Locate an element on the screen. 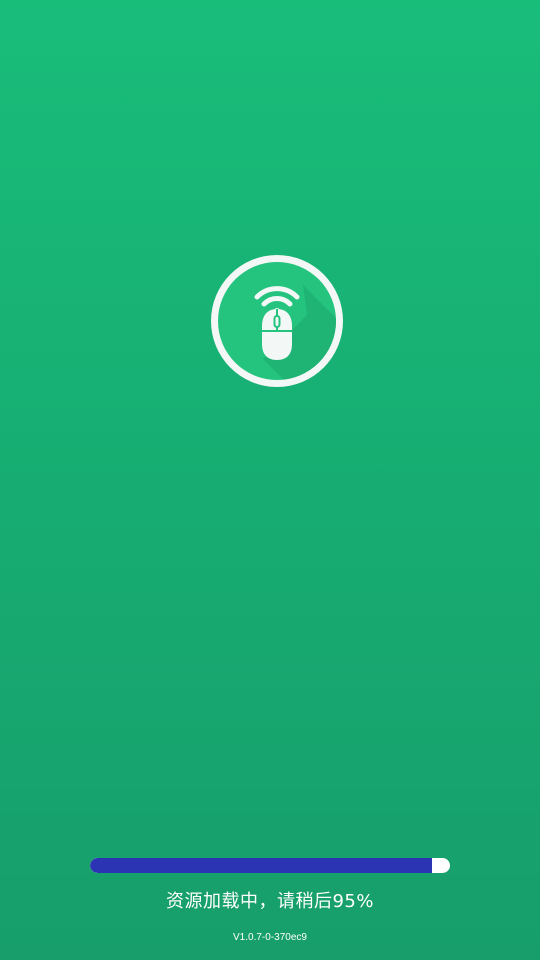 This screenshot has width=540, height=960. loading-progress-fill is located at coordinates (261, 865).